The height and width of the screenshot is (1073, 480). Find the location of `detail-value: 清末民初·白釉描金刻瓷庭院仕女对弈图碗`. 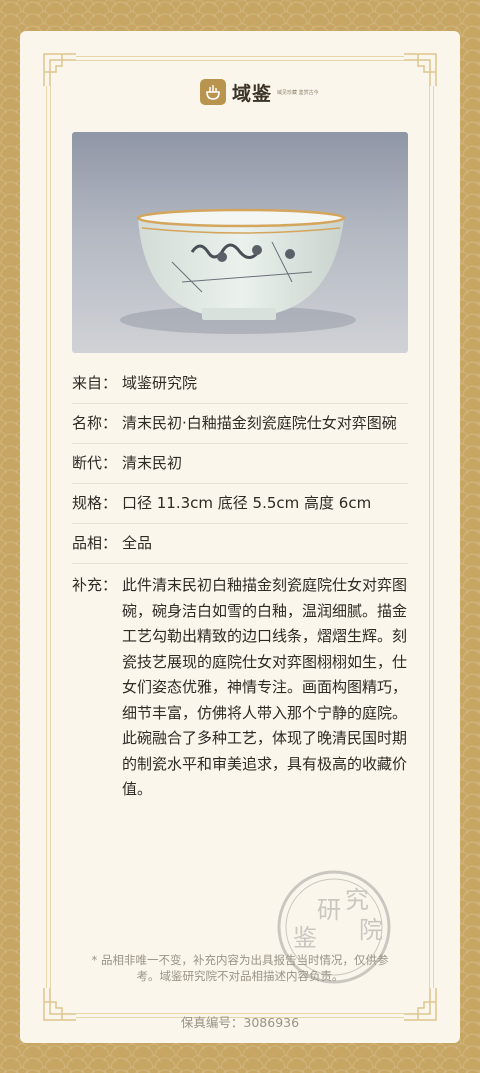

detail-value: 清末民初·白釉描金刻瓷庭院仕女对弈图碗 is located at coordinates (259, 423).